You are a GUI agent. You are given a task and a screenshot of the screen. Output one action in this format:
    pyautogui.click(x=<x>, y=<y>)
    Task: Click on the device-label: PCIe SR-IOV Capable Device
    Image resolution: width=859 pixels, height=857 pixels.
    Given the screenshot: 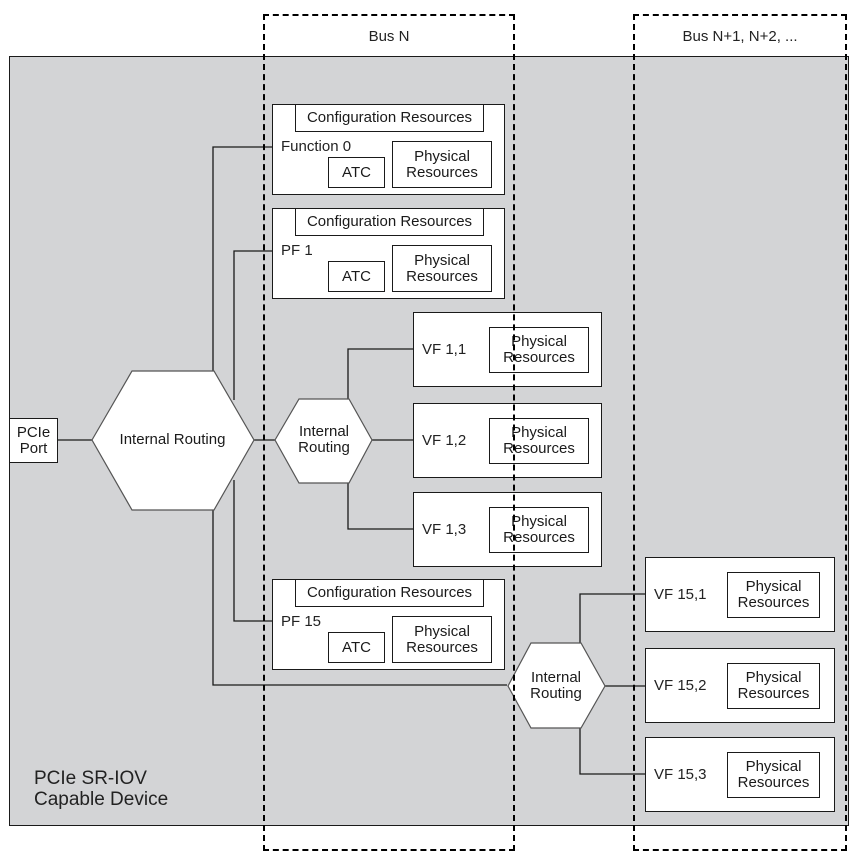 What is the action you would take?
    pyautogui.click(x=101, y=789)
    